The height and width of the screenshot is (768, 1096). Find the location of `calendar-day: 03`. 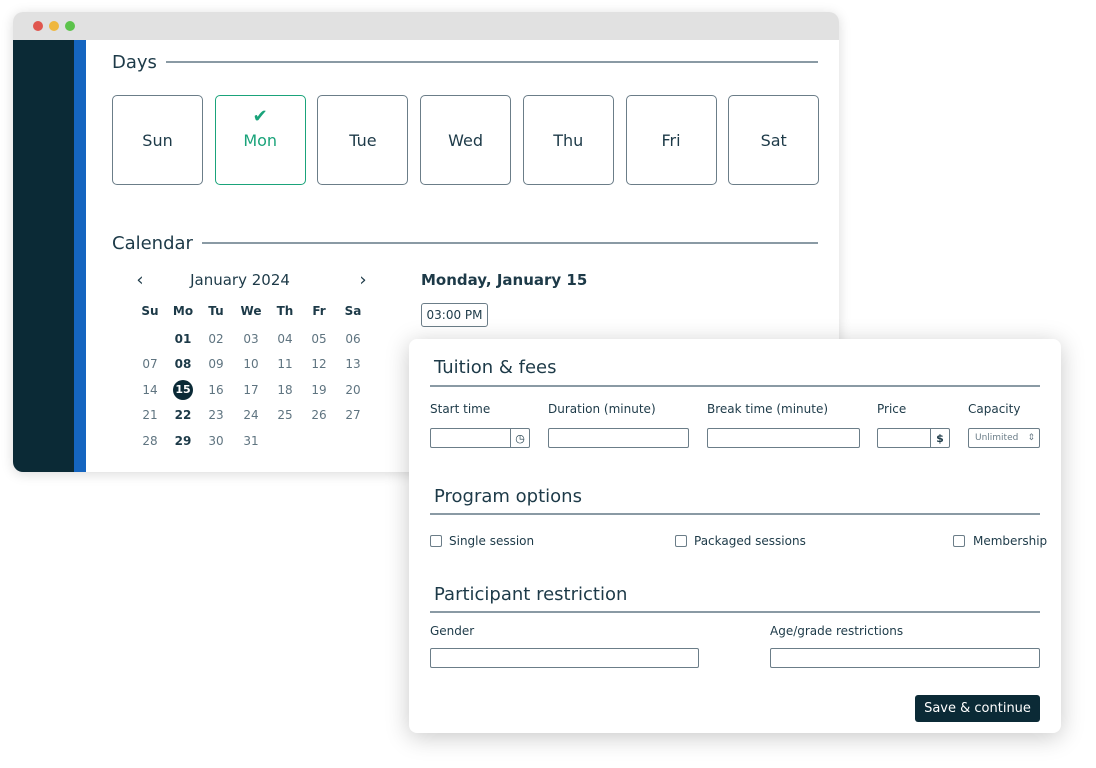

calendar-day: 03 is located at coordinates (251, 339).